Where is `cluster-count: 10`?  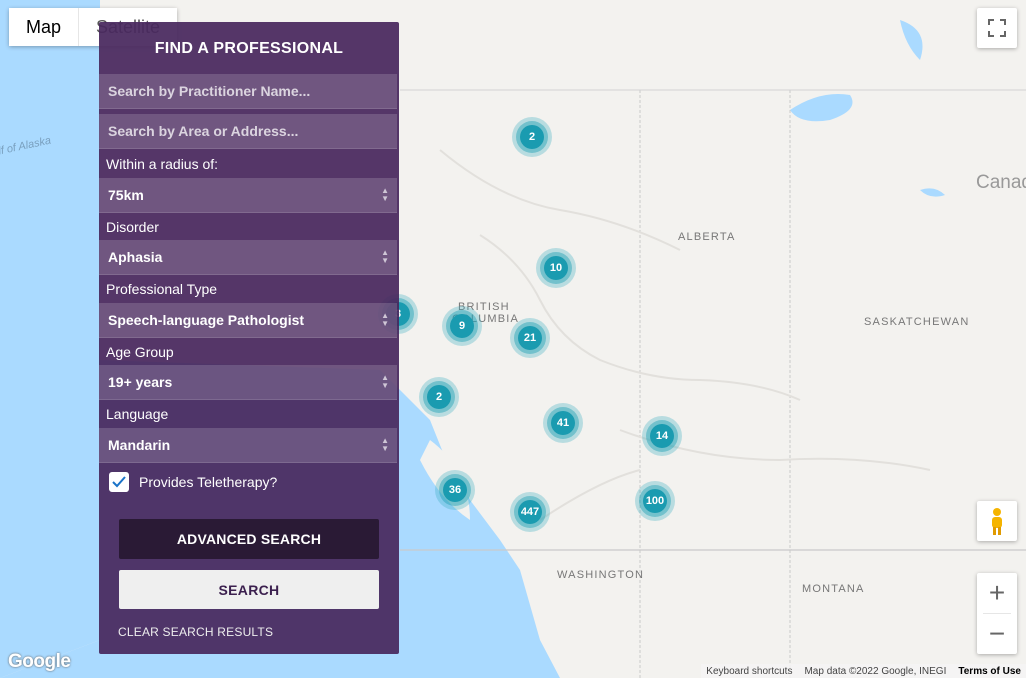 cluster-count: 10 is located at coordinates (556, 268).